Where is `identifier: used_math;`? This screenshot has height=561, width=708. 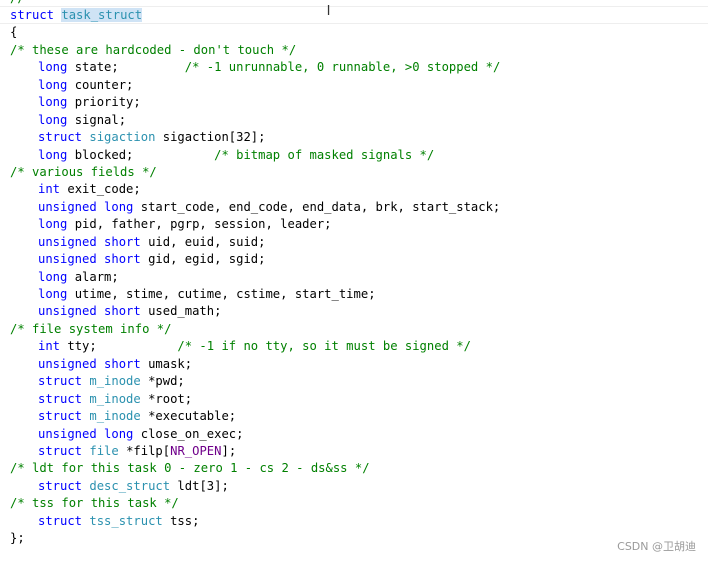
identifier: used_math; is located at coordinates (181, 311).